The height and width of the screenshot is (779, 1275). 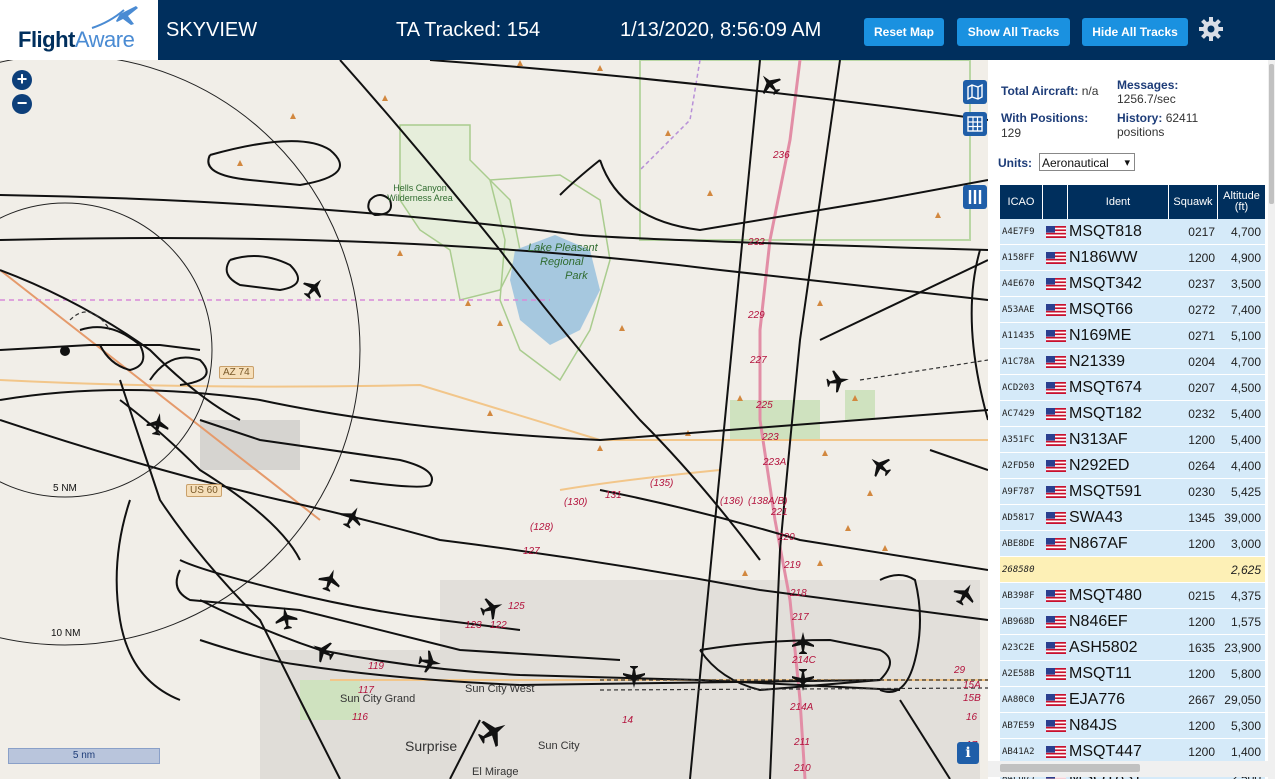 I want to click on ident-cell: EJA776, so click(x=1097, y=699).